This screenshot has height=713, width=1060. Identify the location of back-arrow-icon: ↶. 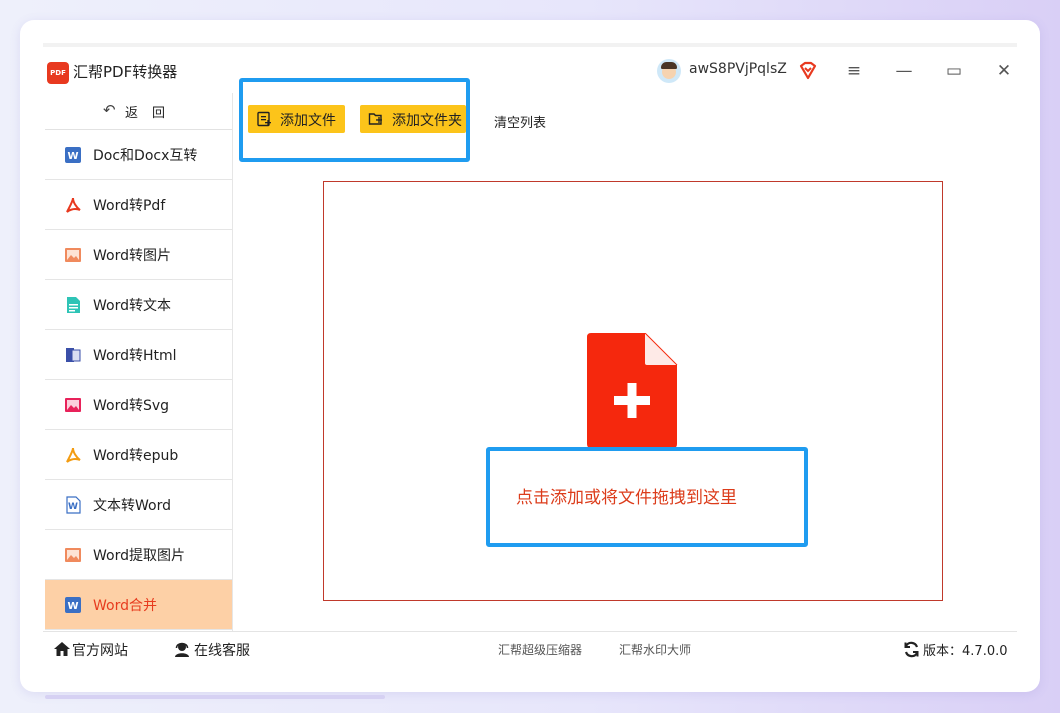
(109, 110).